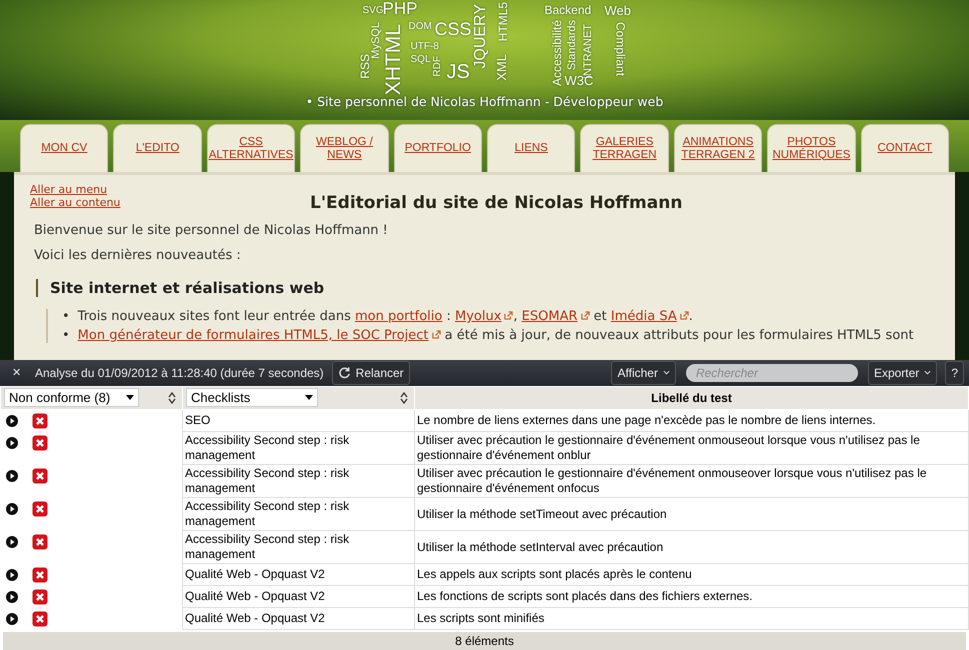 The height and width of the screenshot is (650, 969). Describe the element at coordinates (150, 189) in the screenshot. I see `skip-link: Aller au menu` at that location.